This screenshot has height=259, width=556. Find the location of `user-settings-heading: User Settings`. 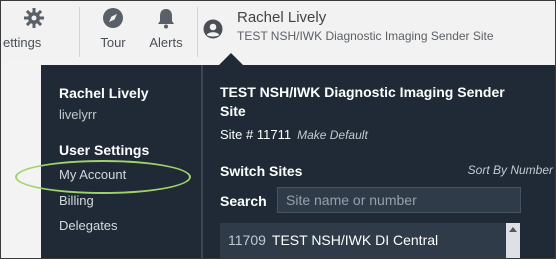

user-settings-heading: User Settings is located at coordinates (104, 150).